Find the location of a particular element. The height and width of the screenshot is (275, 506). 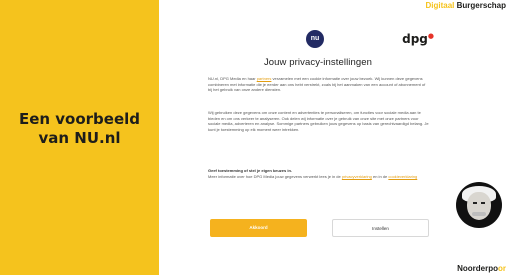

dialog-logos: nu dpg● is located at coordinates (318, 41).